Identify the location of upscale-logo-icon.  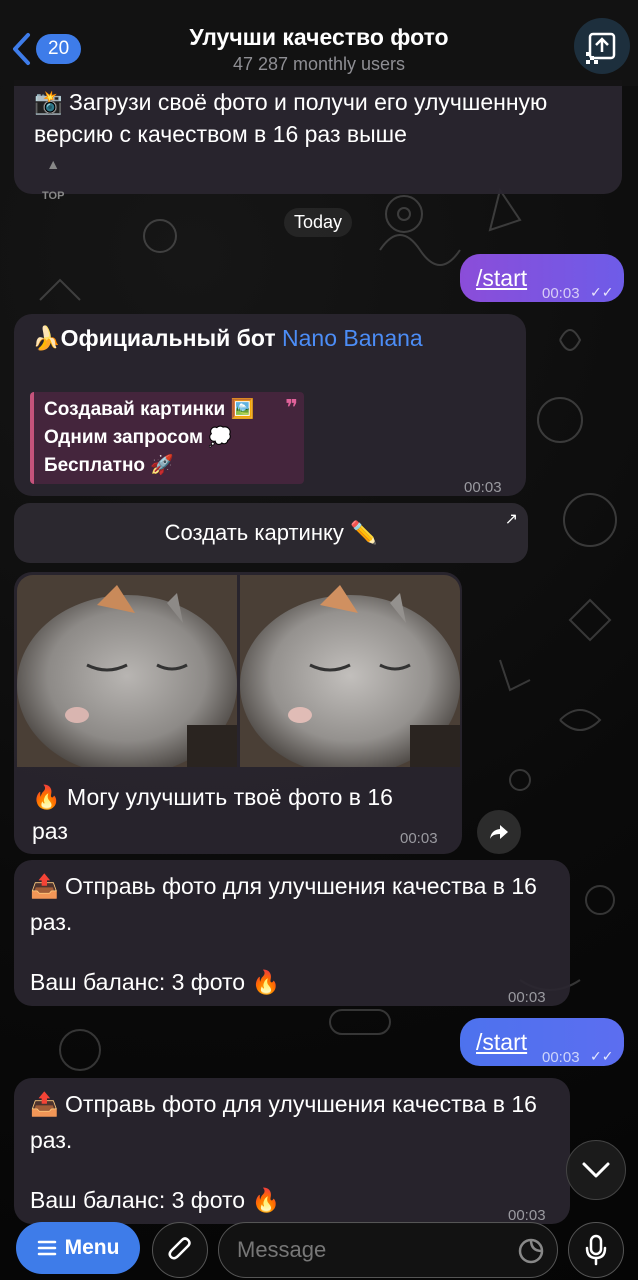
(601, 48).